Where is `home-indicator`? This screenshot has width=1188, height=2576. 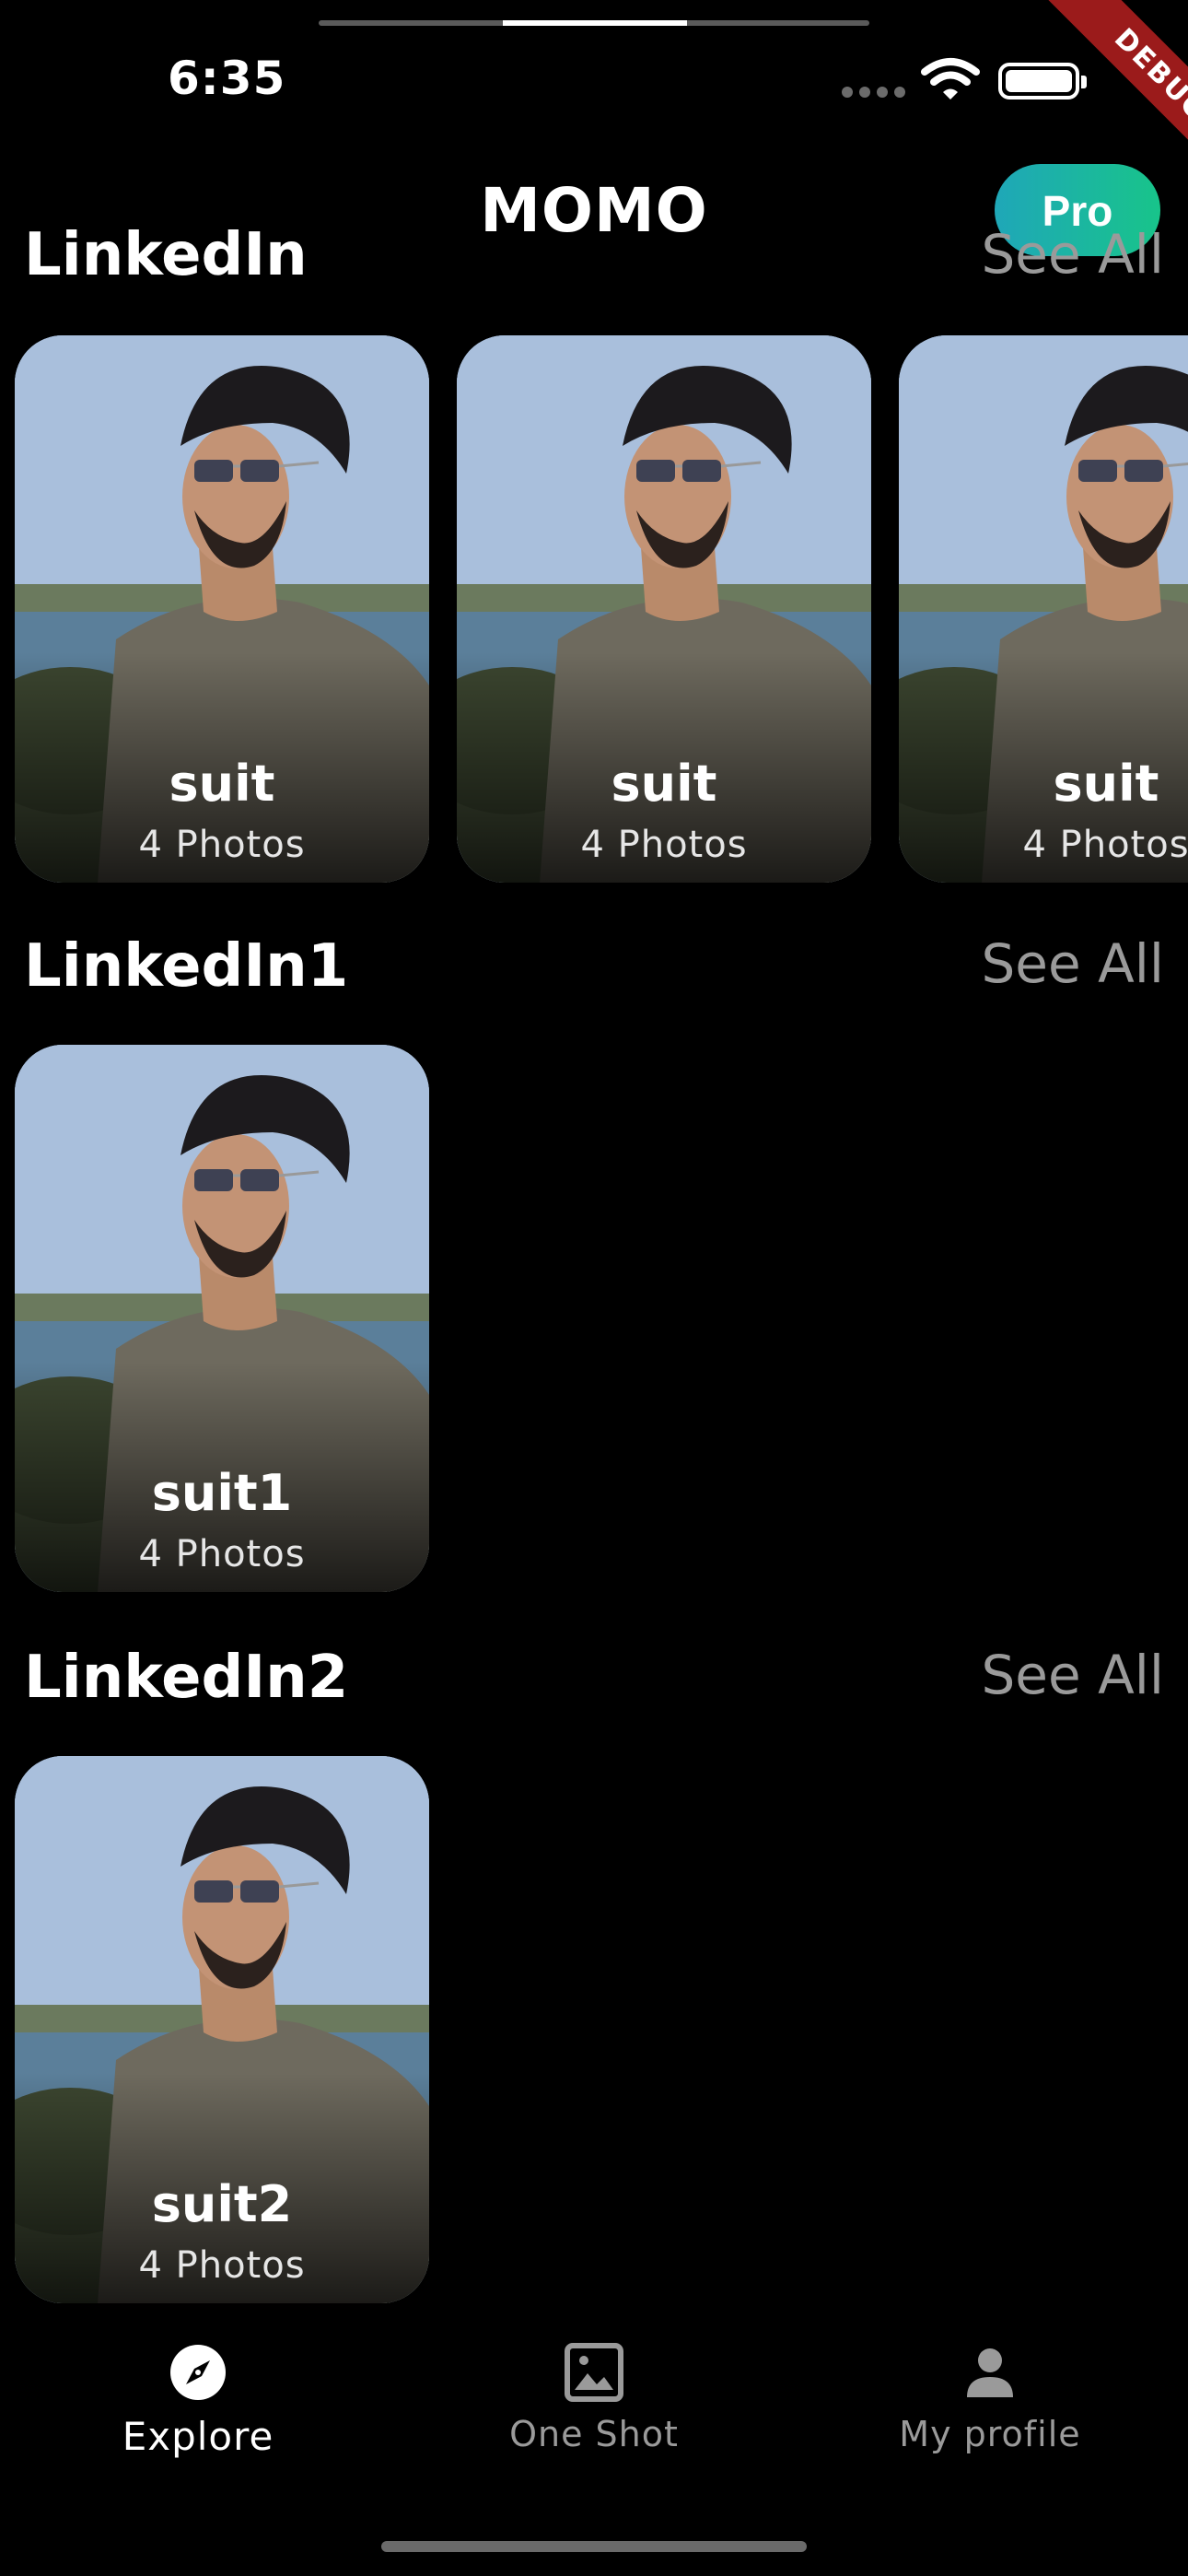
home-indicator is located at coordinates (594, 2546).